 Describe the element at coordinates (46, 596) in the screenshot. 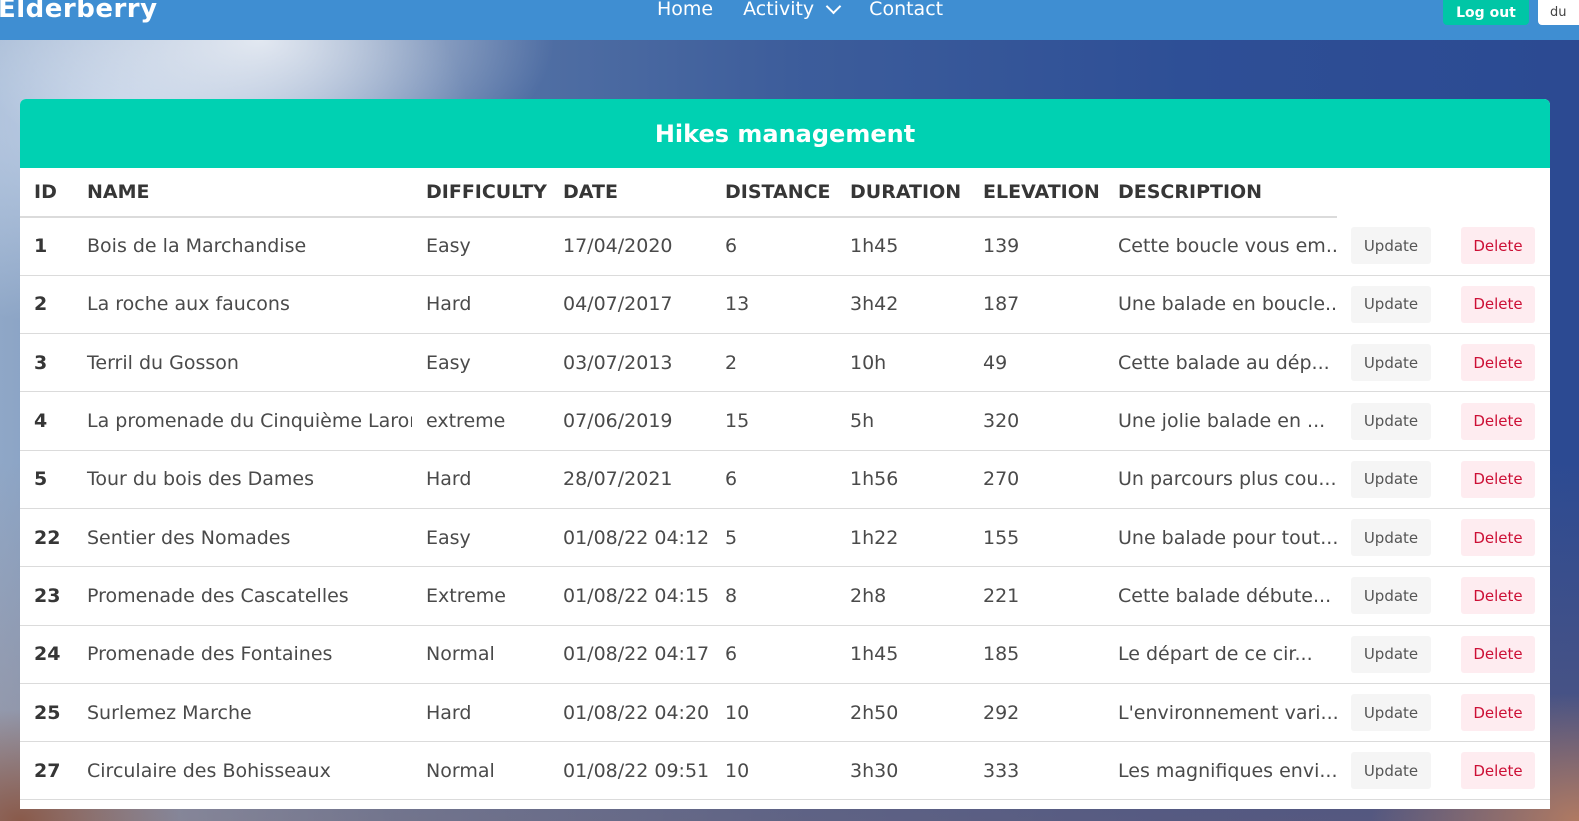

I see `cell-id: 23` at that location.